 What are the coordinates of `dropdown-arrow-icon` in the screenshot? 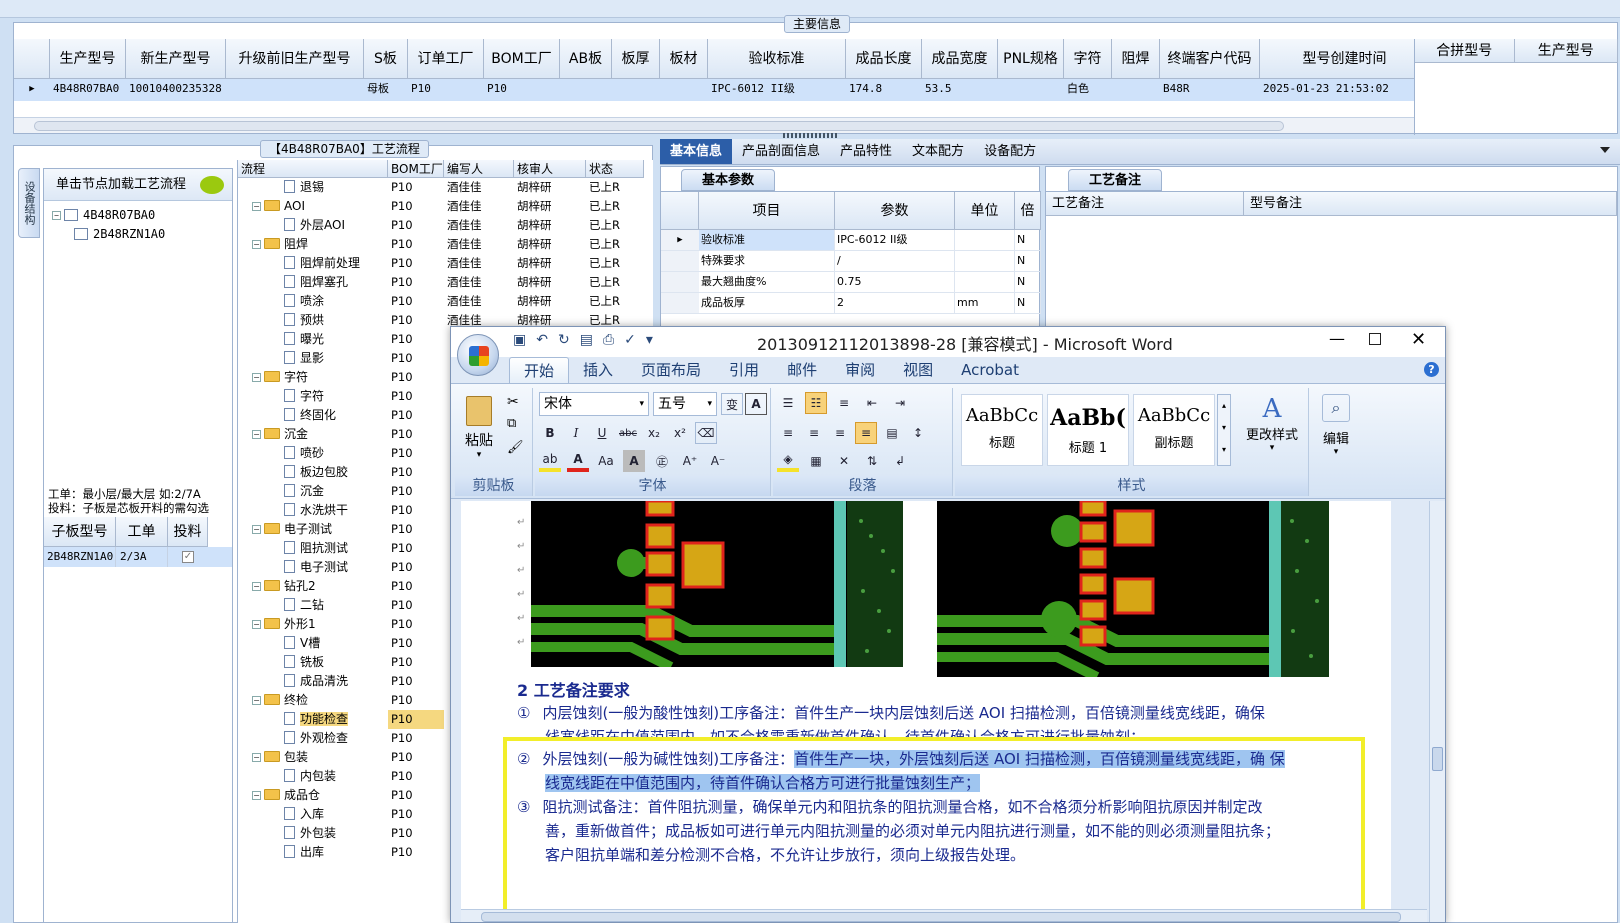 It's located at (1605, 150).